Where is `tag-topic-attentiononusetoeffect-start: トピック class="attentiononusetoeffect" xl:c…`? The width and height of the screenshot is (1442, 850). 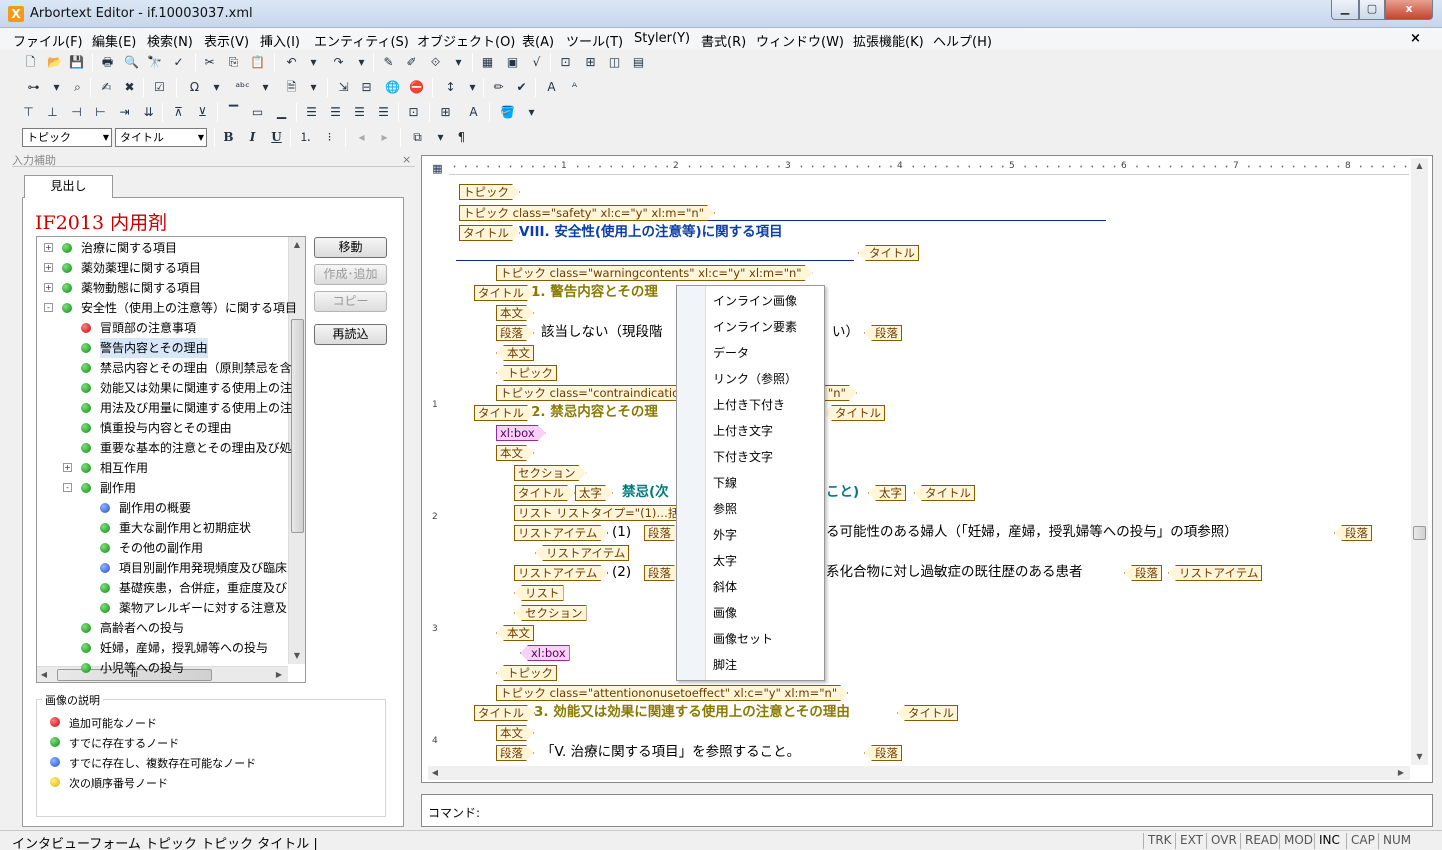
tag-topic-attentiononusetoeffect-start: トピック class="attentiononusetoeffect" xl:c… is located at coordinates (672, 693).